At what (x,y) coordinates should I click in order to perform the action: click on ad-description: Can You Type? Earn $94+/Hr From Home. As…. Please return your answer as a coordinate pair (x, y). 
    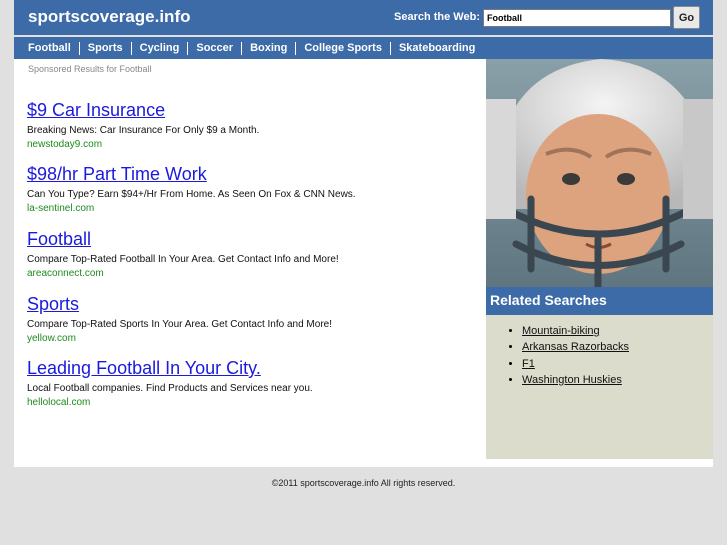
    Looking at the image, I should click on (191, 194).